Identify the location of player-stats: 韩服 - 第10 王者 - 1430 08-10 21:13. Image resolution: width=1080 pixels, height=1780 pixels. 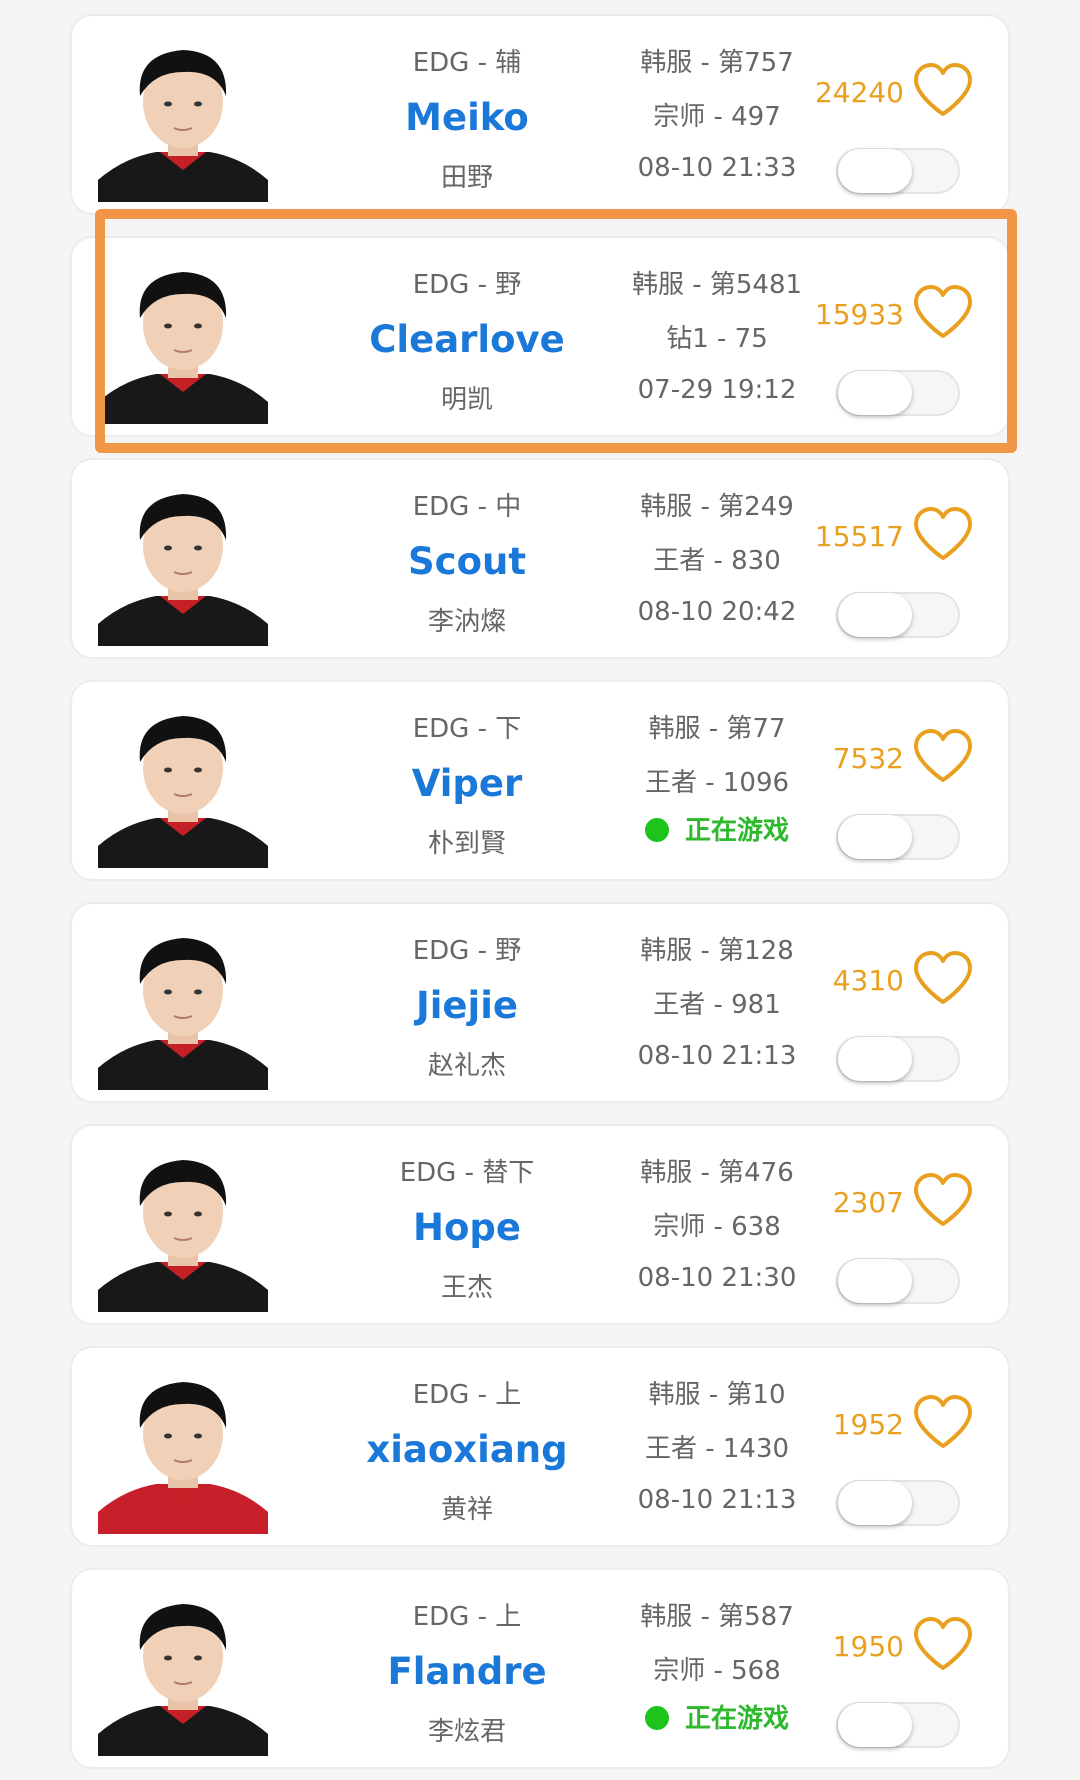
(717, 1446).